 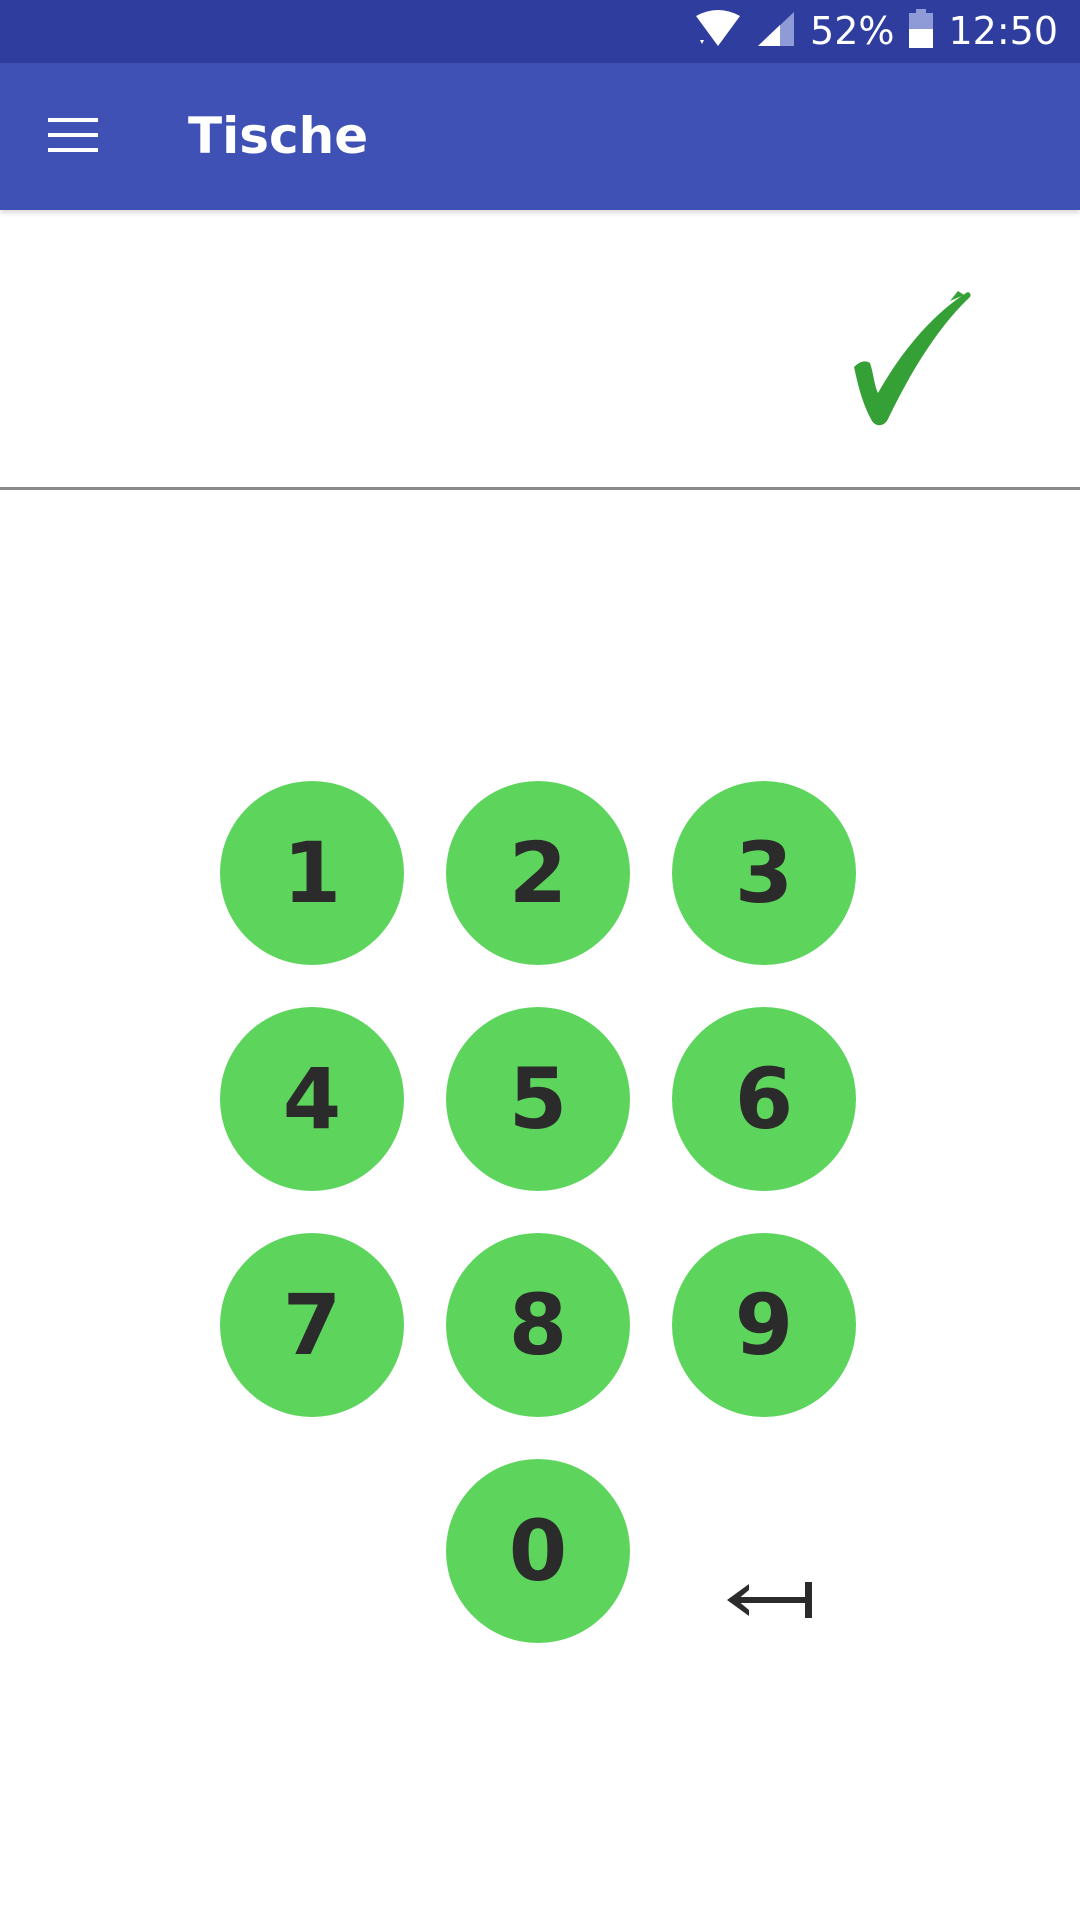 What do you see at coordinates (852, 31) in the screenshot?
I see `battery-percent: 52%` at bounding box center [852, 31].